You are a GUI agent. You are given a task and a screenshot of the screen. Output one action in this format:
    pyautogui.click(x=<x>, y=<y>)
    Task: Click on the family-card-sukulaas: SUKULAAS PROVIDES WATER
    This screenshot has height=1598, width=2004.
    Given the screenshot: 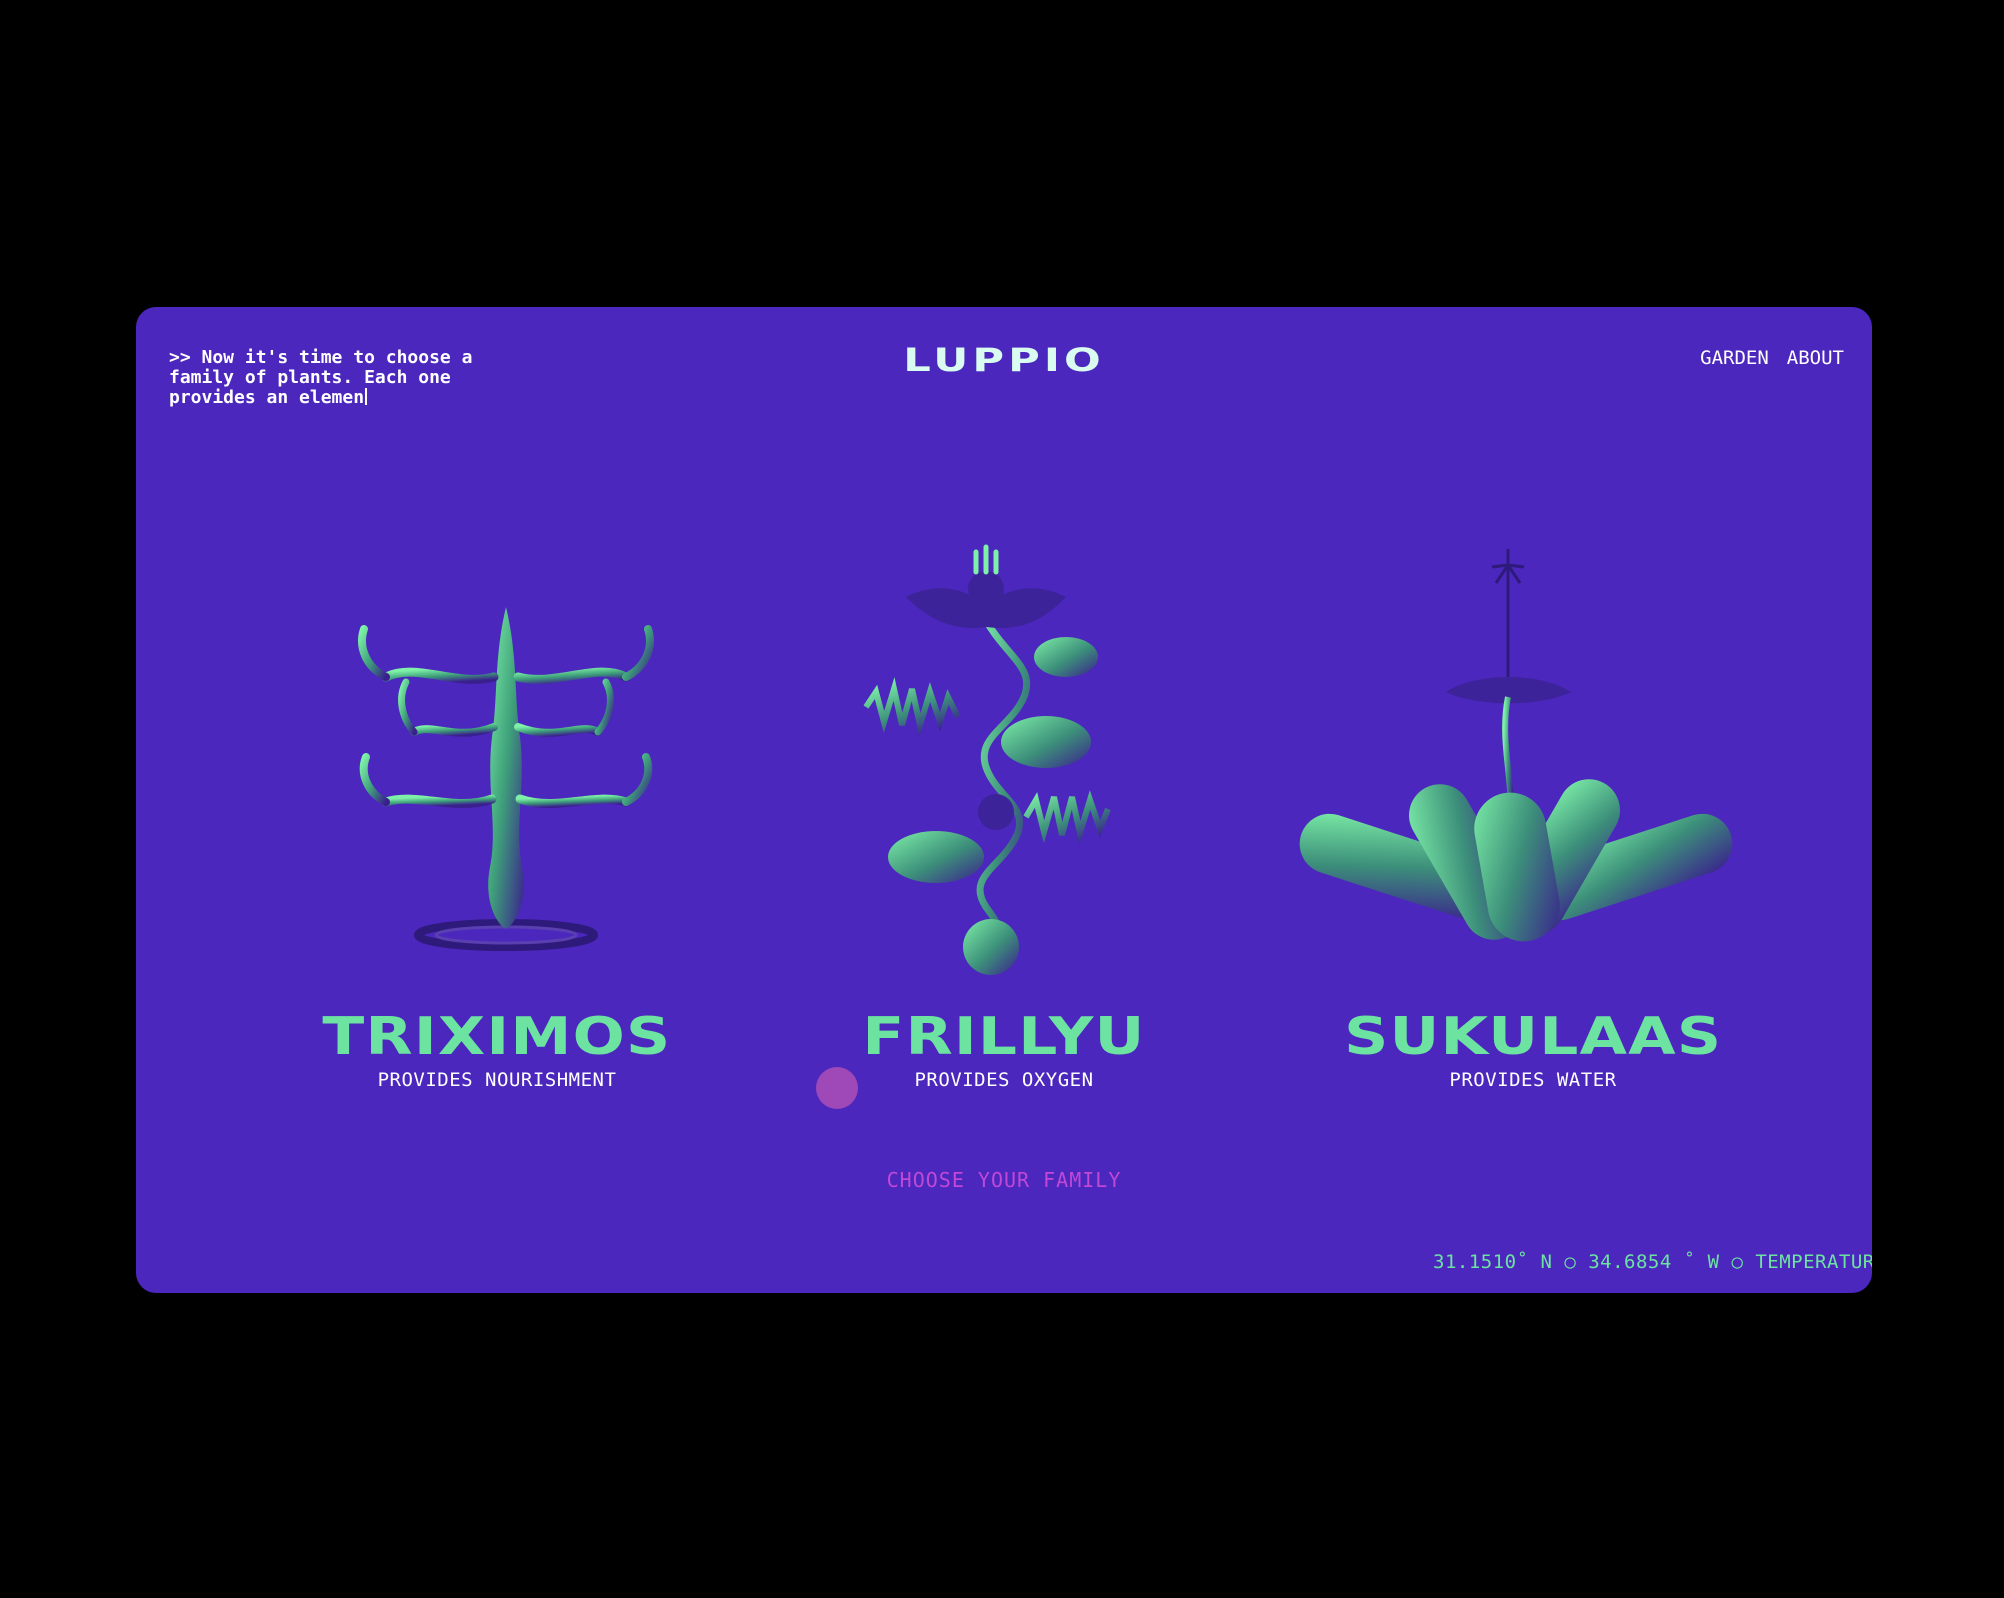 What is the action you would take?
    pyautogui.click(x=1533, y=1050)
    